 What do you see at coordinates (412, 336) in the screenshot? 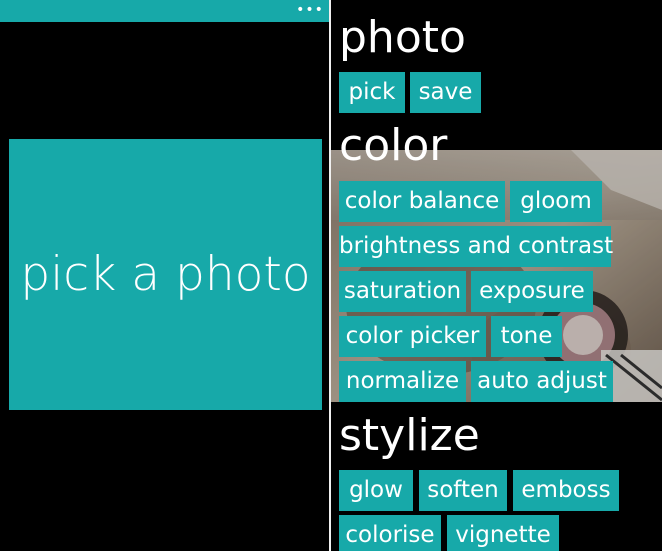
I see `color-picker-button: color picker` at bounding box center [412, 336].